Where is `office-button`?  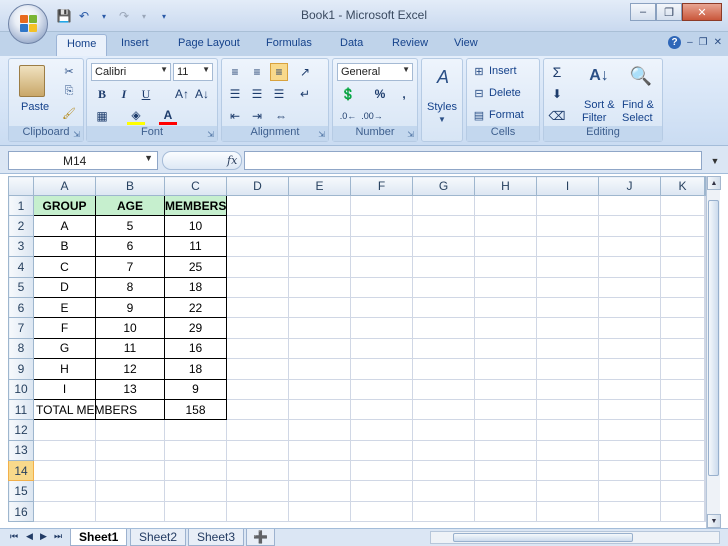 office-button is located at coordinates (28, 24).